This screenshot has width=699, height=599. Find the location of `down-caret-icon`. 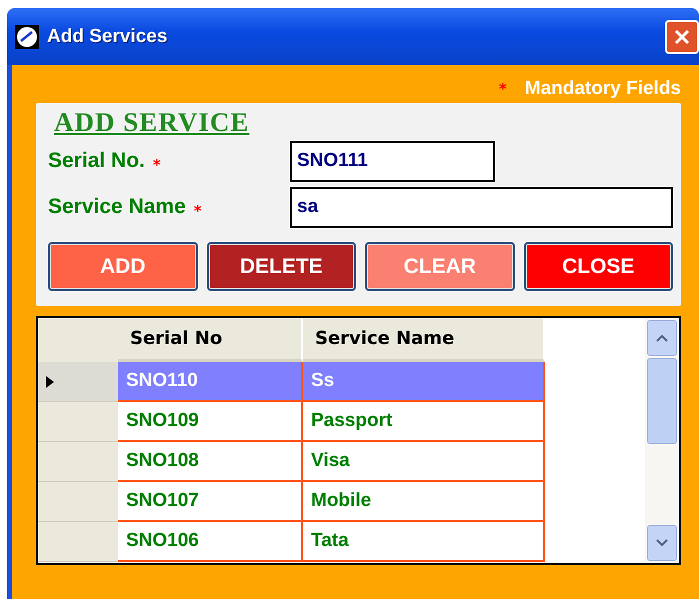

down-caret-icon is located at coordinates (662, 543).